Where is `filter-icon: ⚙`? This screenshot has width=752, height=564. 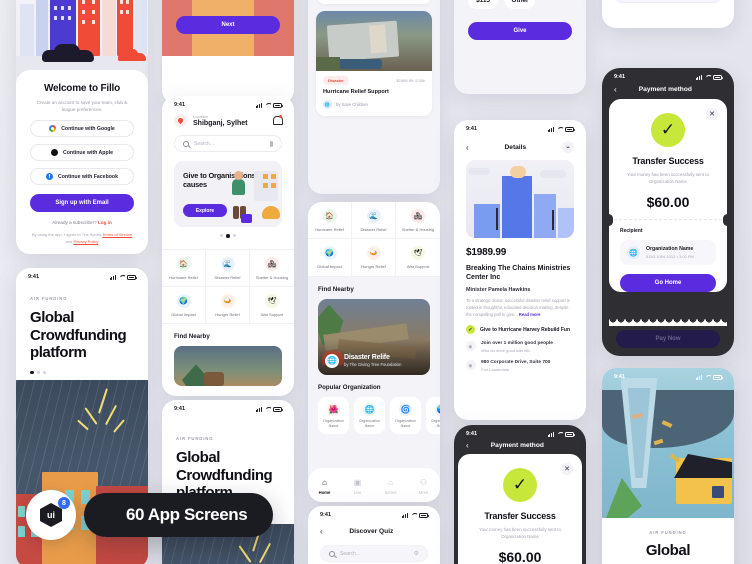 filter-icon: ⚙ is located at coordinates (416, 553).